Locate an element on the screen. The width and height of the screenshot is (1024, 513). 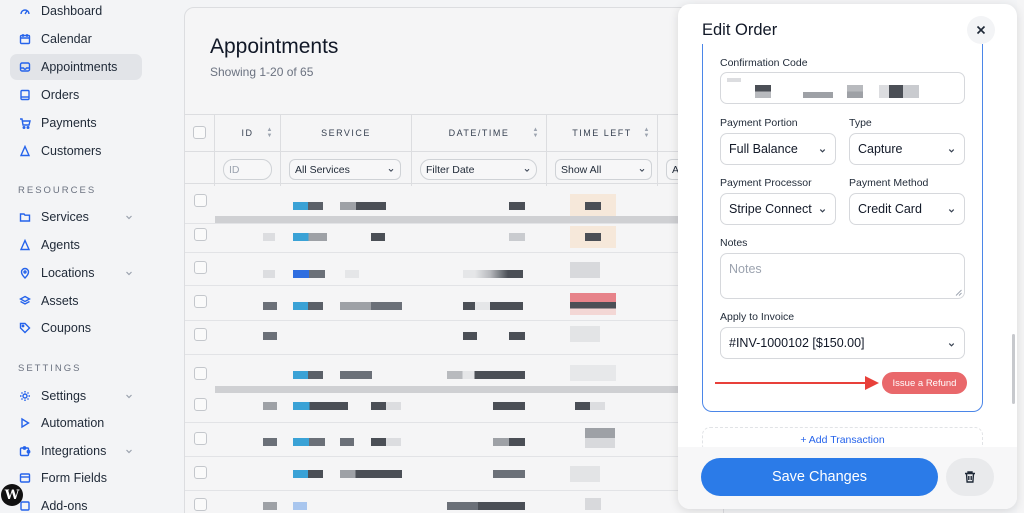
sidebar-item-customers: Customers is located at coordinates (76, 151).